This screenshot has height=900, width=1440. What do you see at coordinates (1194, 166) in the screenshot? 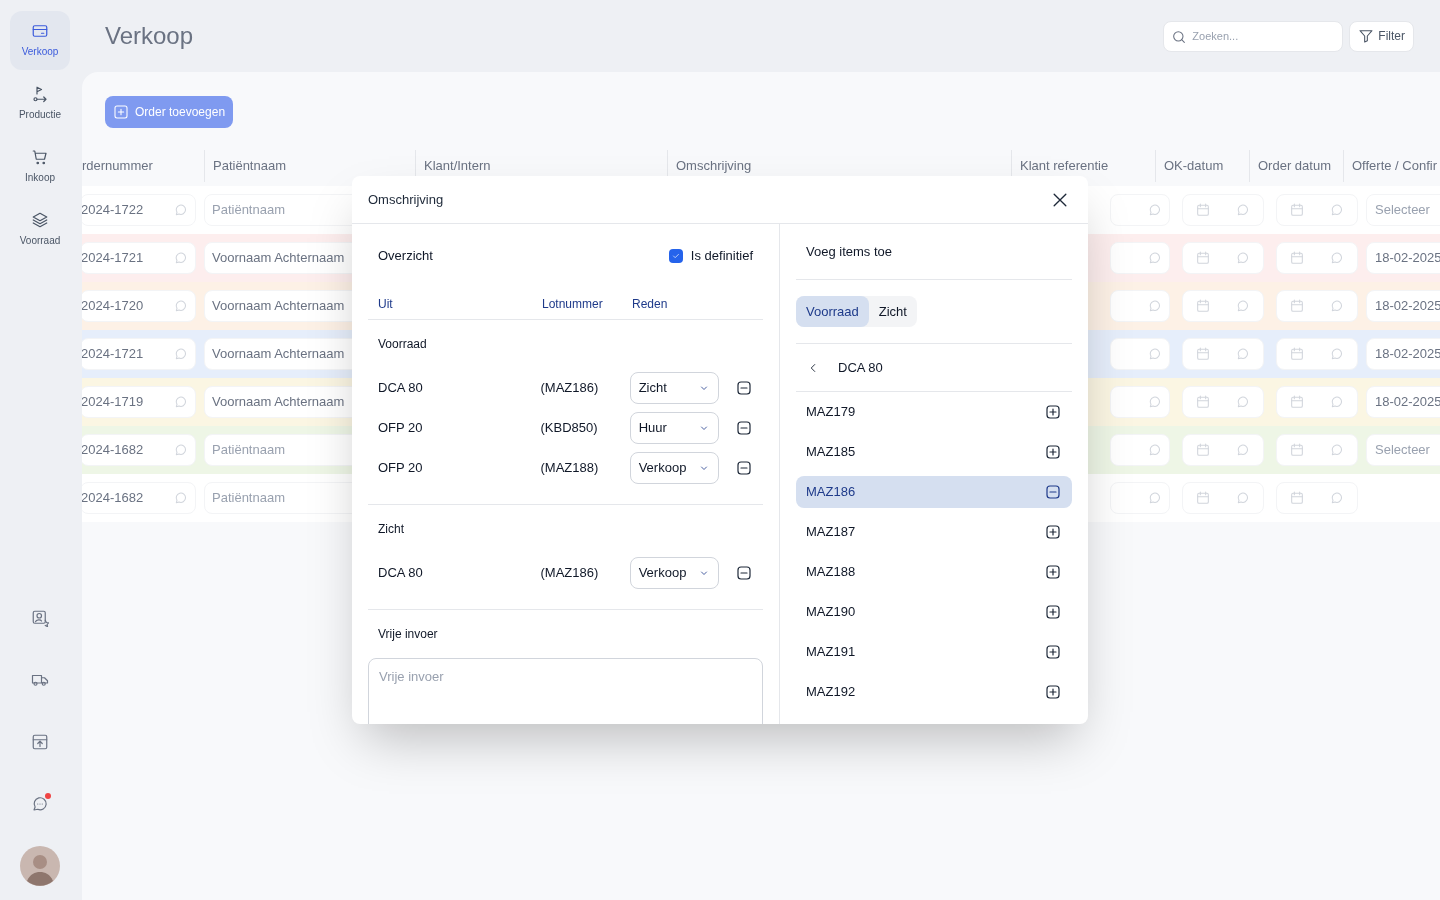
I see `column-header: OK-datum` at bounding box center [1194, 166].